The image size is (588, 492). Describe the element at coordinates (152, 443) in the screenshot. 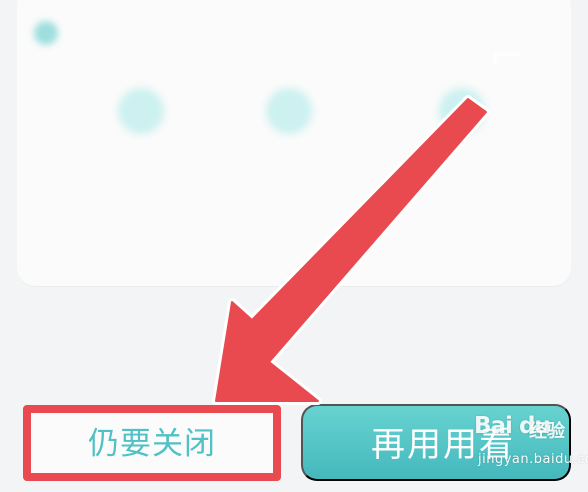

I see `close-anyway-button: 仍要关闭` at that location.